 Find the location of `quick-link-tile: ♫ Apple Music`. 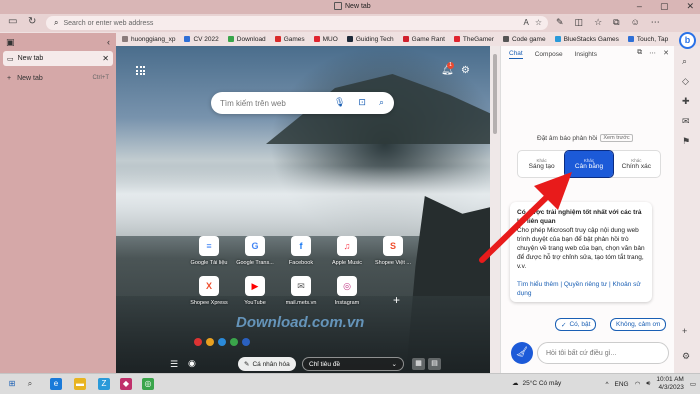

quick-link-tile: ♫ Apple Music is located at coordinates (347, 251).